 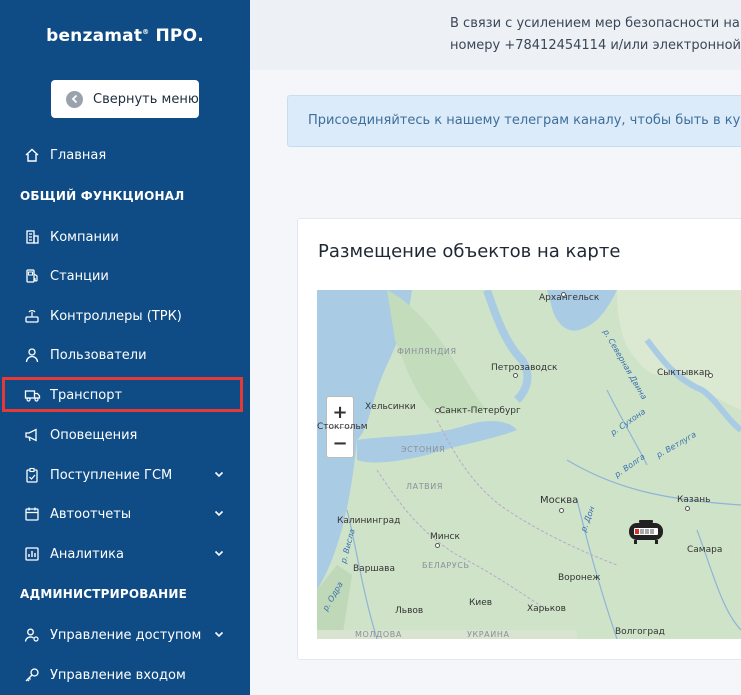 I want to click on sidebar-item-fuel-receipt: Поступление ГСМ, so click(x=125, y=475).